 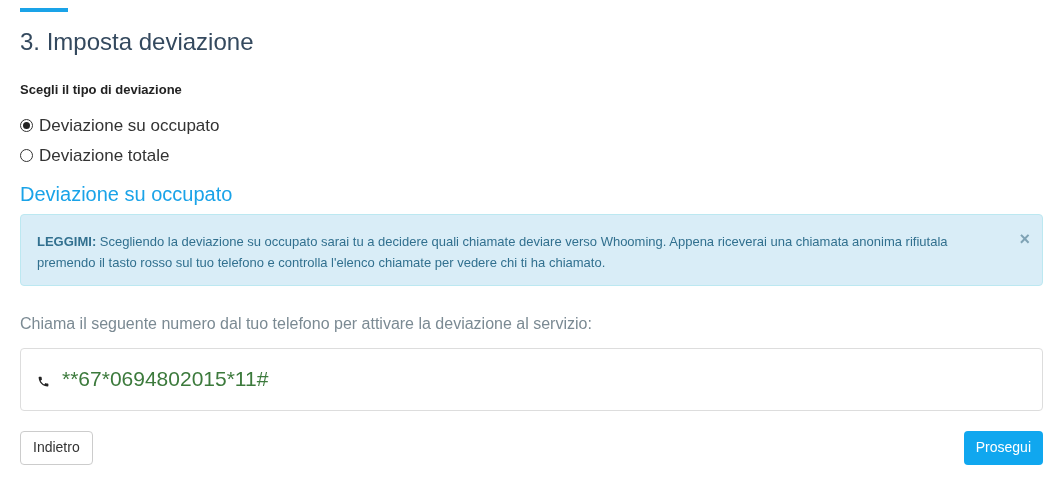 What do you see at coordinates (44, 10) in the screenshot?
I see `accent-bar` at bounding box center [44, 10].